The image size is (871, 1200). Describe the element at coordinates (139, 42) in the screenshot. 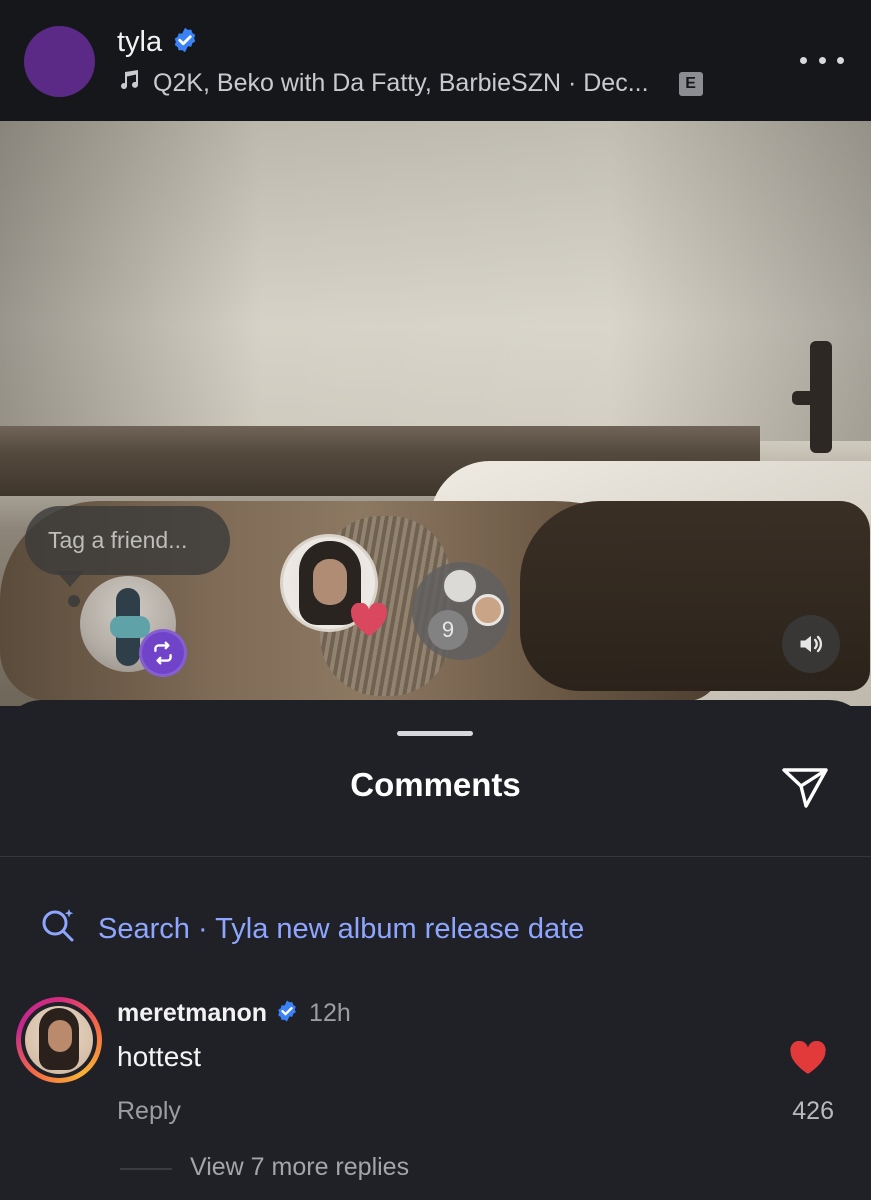

I see `author-username: tyla` at that location.